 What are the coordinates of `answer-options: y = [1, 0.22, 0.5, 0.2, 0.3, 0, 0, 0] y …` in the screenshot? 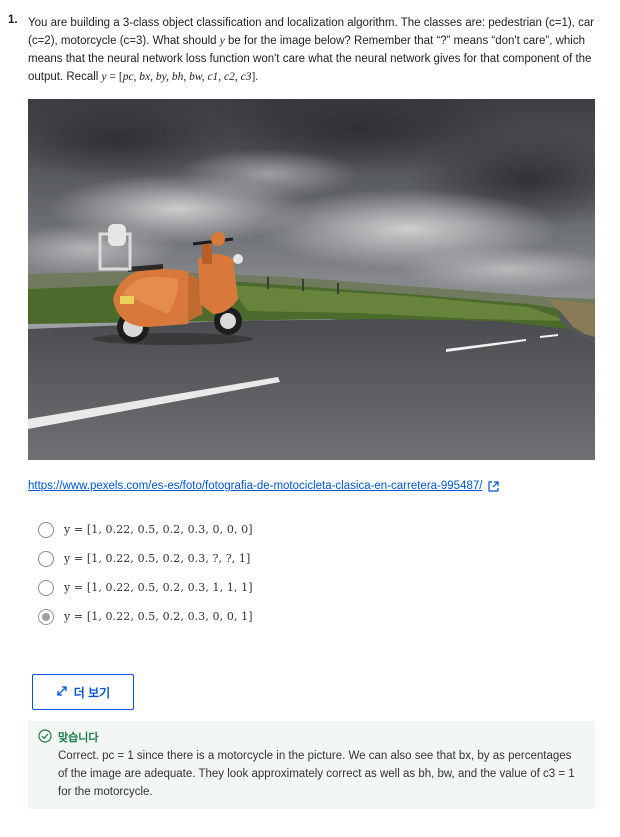 It's located at (145, 573).